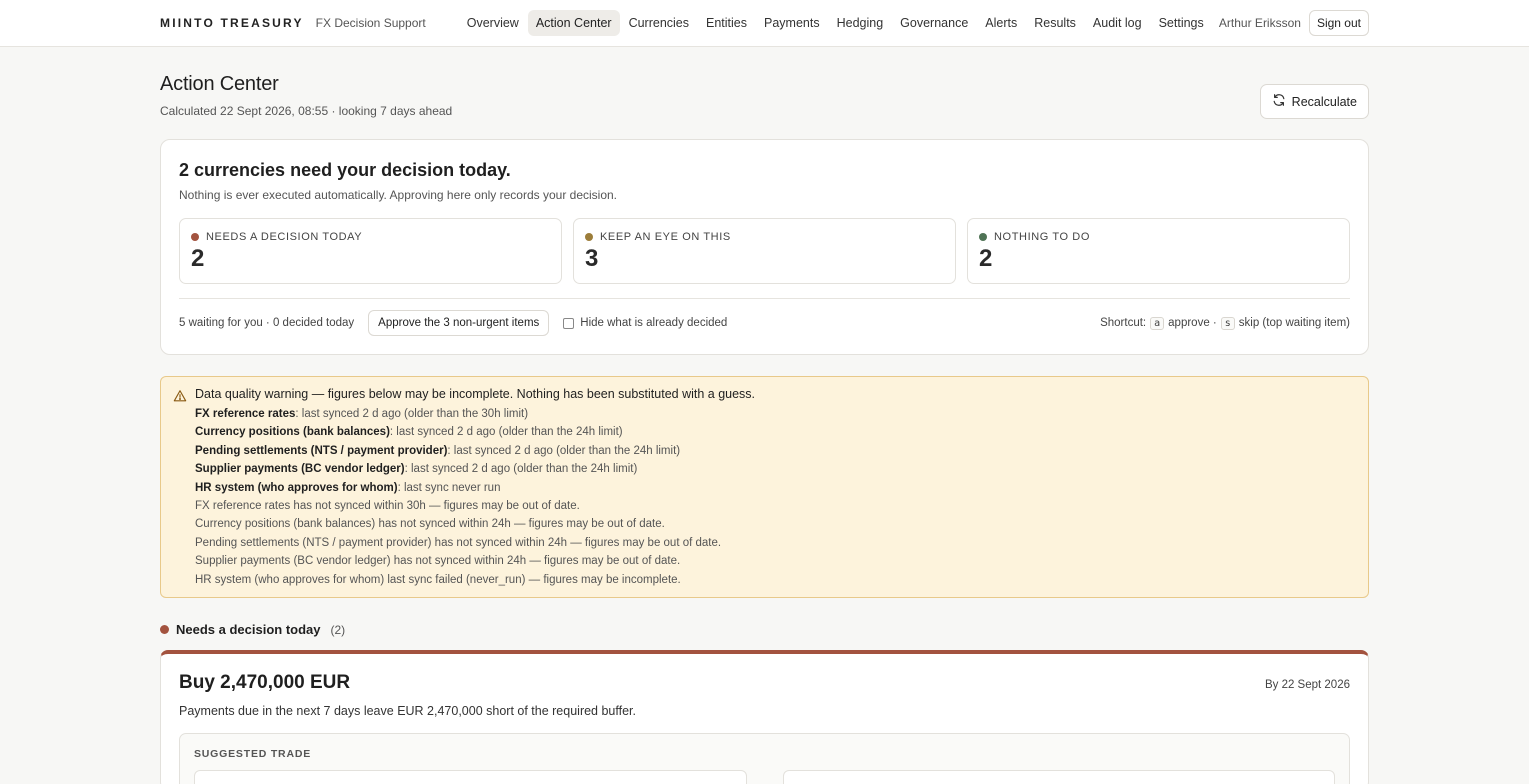  What do you see at coordinates (245, 414) in the screenshot?
I see `source-name: FX reference rates` at bounding box center [245, 414].